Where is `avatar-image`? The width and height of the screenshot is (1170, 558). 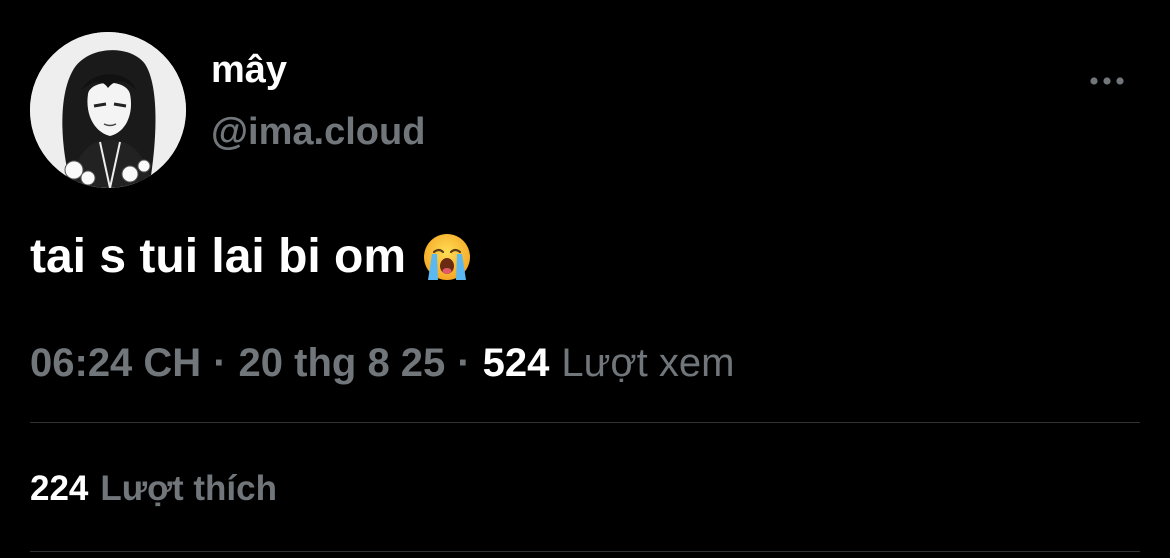
avatar-image is located at coordinates (108, 110).